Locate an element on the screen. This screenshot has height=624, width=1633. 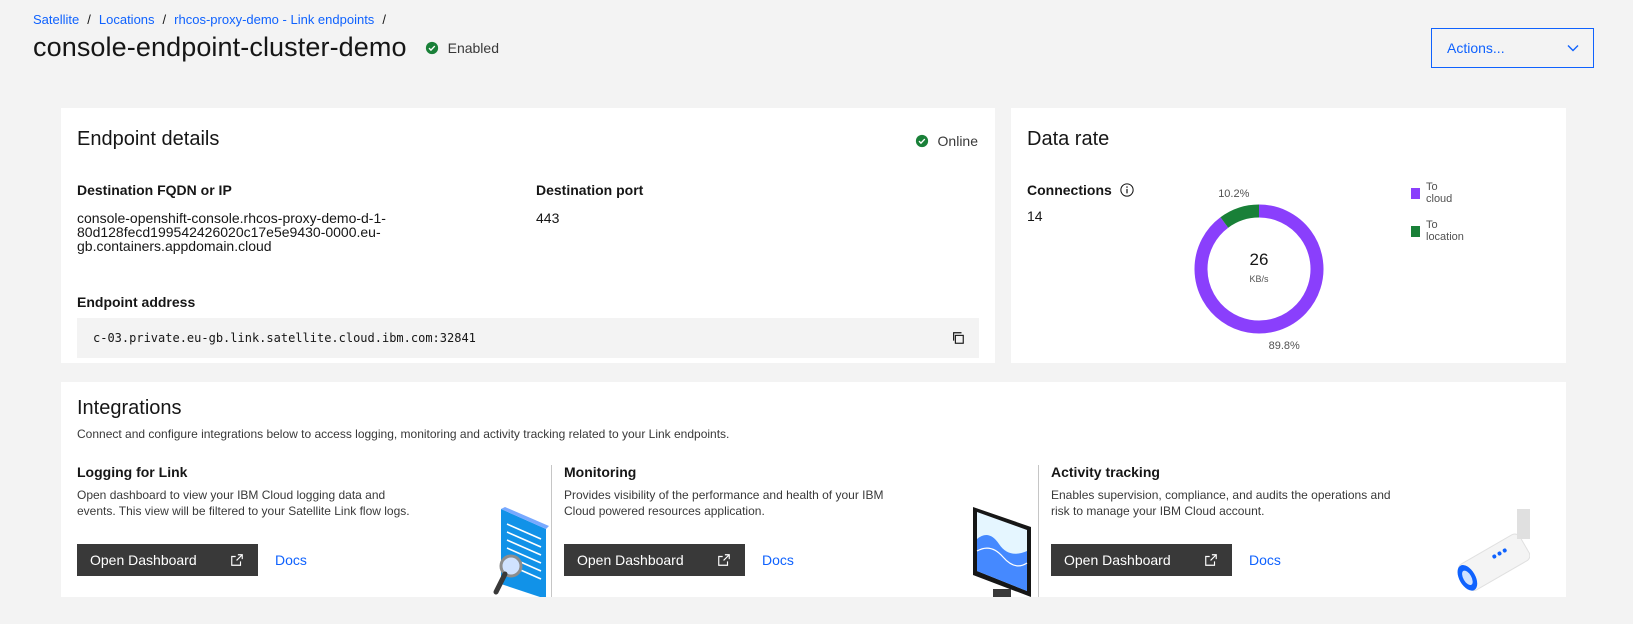
donut-center-value: 26 is located at coordinates (1259, 259).